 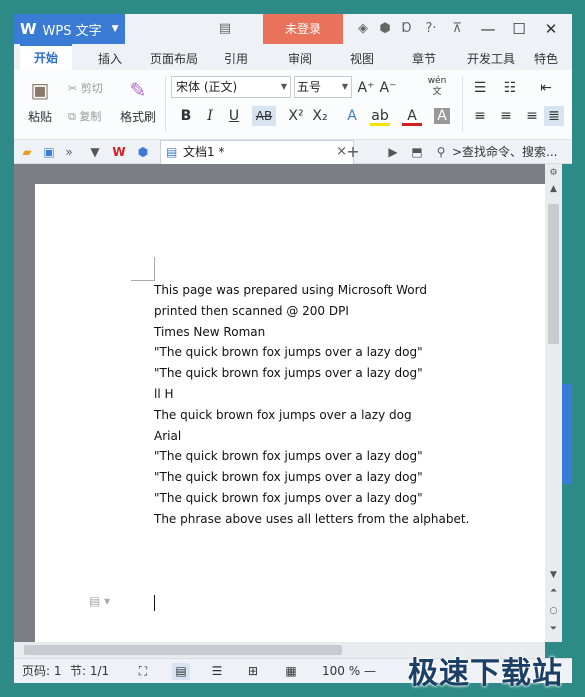 I want to click on skin-icon: ◈, so click(x=363, y=29).